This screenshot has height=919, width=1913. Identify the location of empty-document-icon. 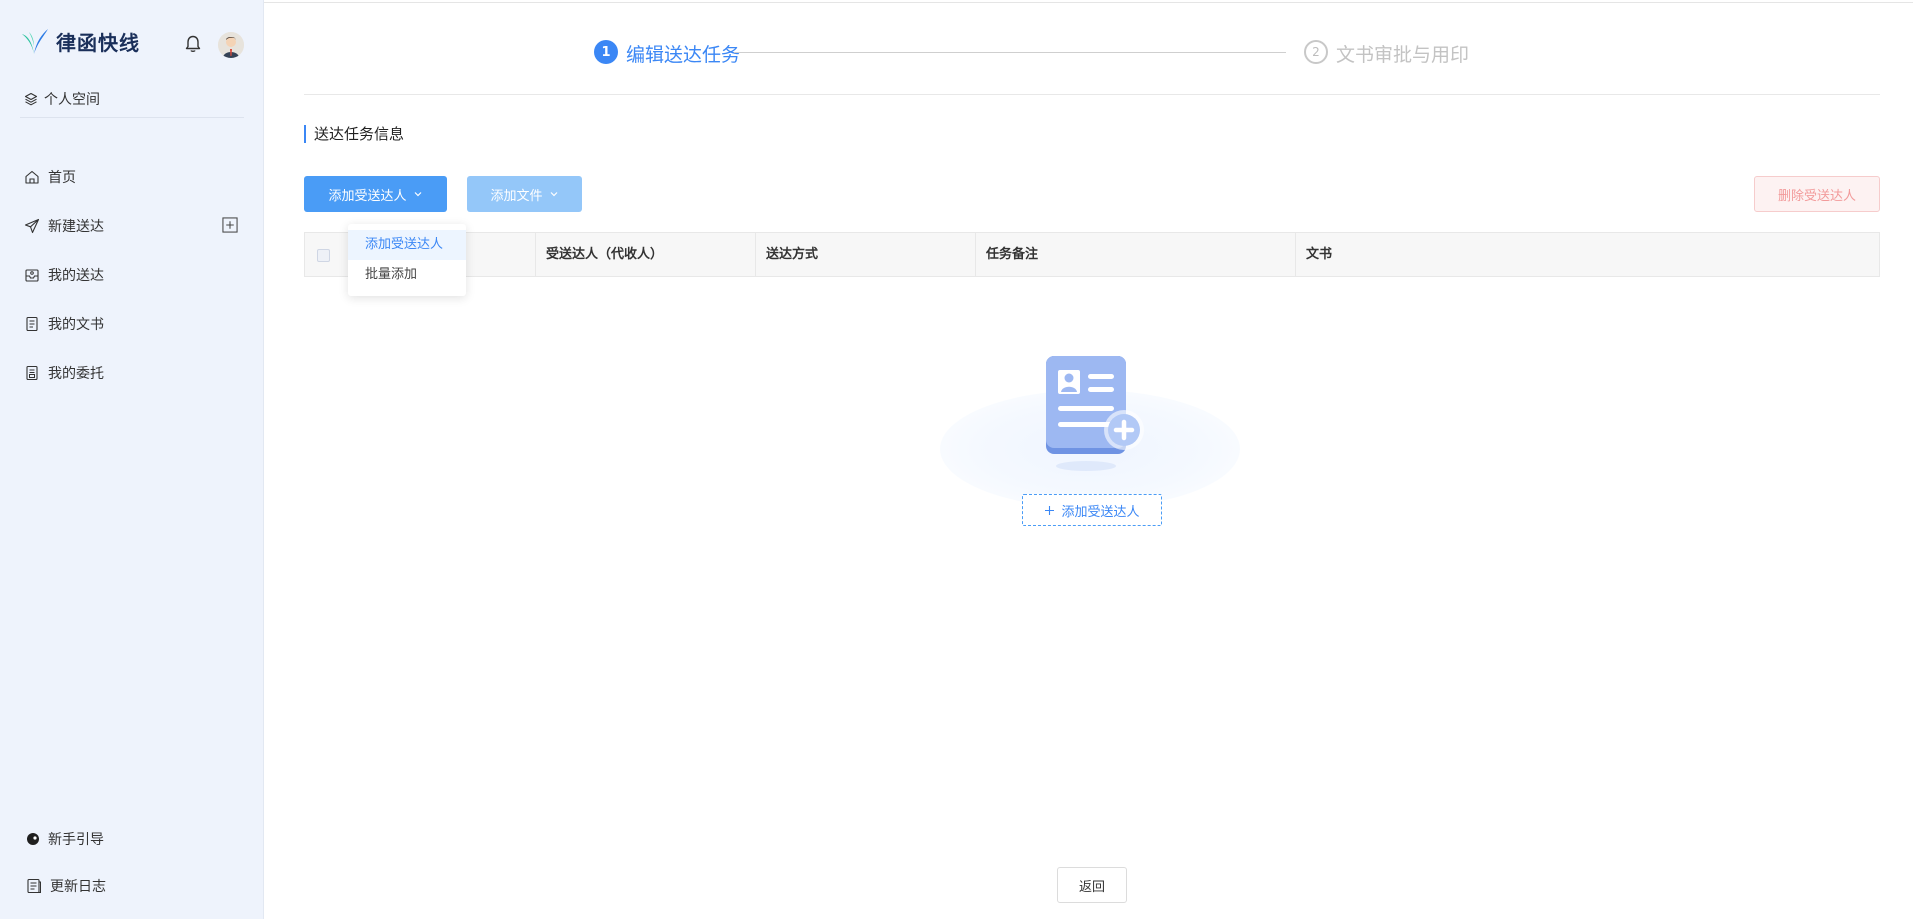
(1095, 413).